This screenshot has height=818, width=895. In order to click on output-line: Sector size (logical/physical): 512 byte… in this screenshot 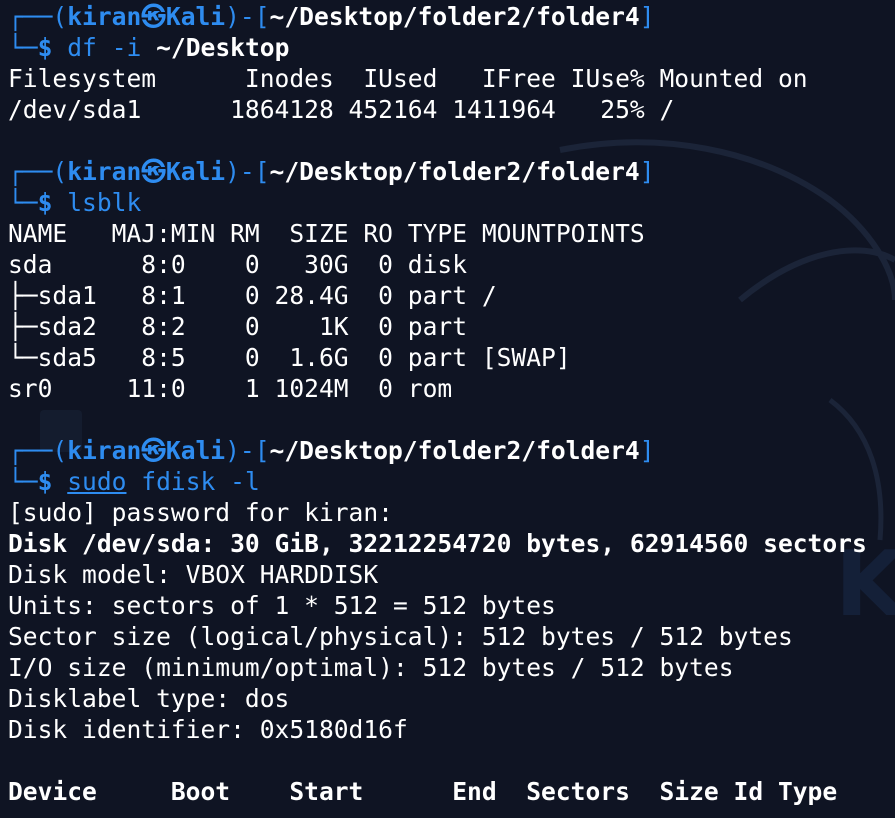, I will do `click(400, 636)`.